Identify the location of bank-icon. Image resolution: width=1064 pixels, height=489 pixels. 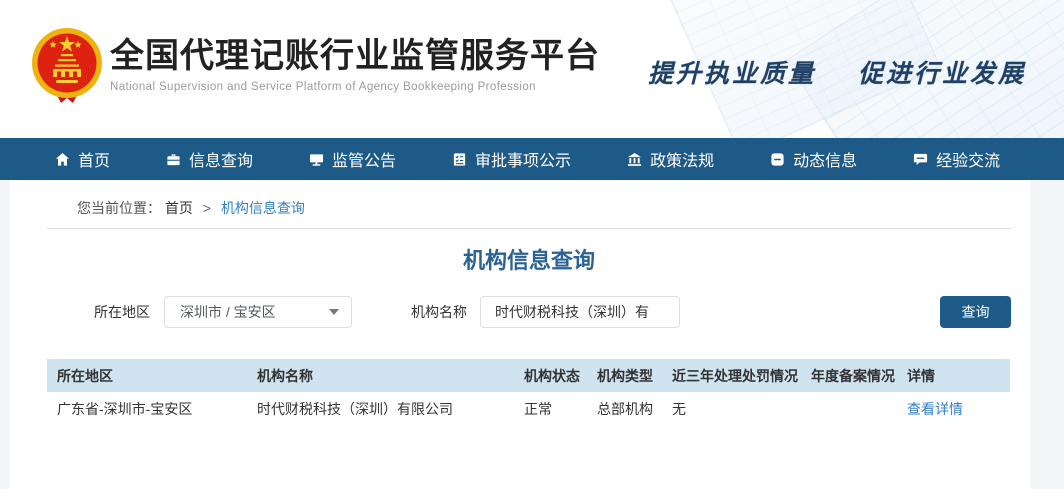
(635, 159).